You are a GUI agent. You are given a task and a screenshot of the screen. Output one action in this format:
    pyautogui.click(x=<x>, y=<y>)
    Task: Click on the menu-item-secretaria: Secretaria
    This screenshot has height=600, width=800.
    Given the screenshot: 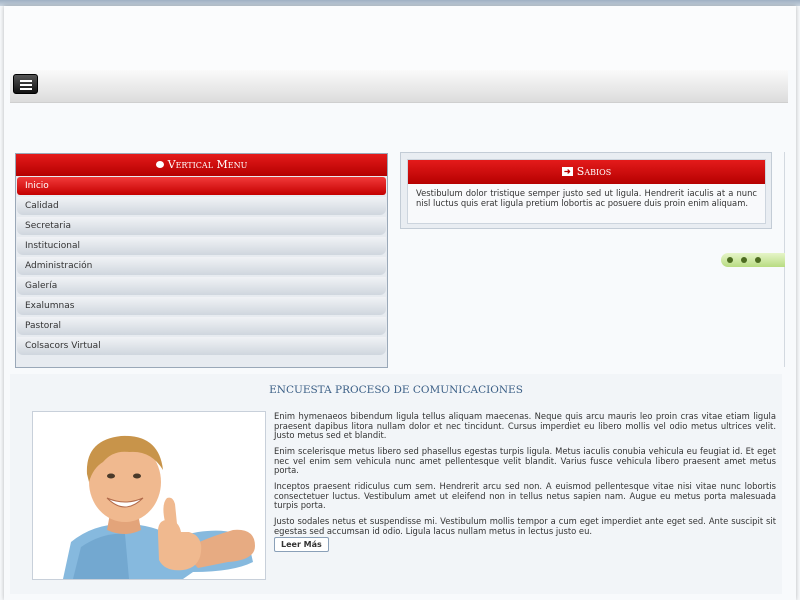 What is the action you would take?
    pyautogui.click(x=201, y=226)
    